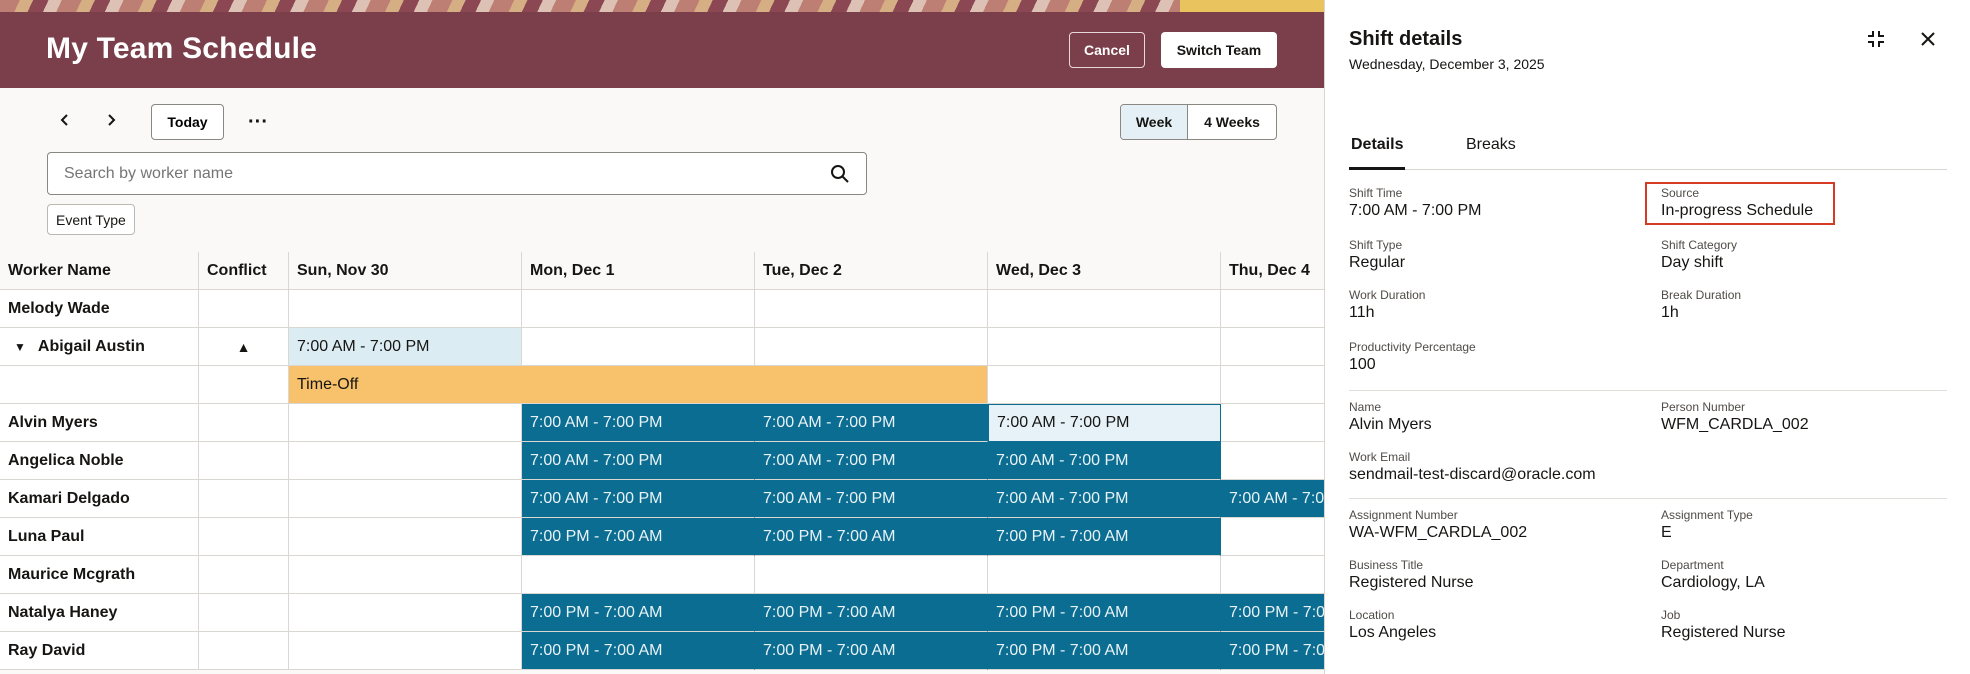  What do you see at coordinates (1723, 632) in the screenshot?
I see `field-value: Registered Nurse` at bounding box center [1723, 632].